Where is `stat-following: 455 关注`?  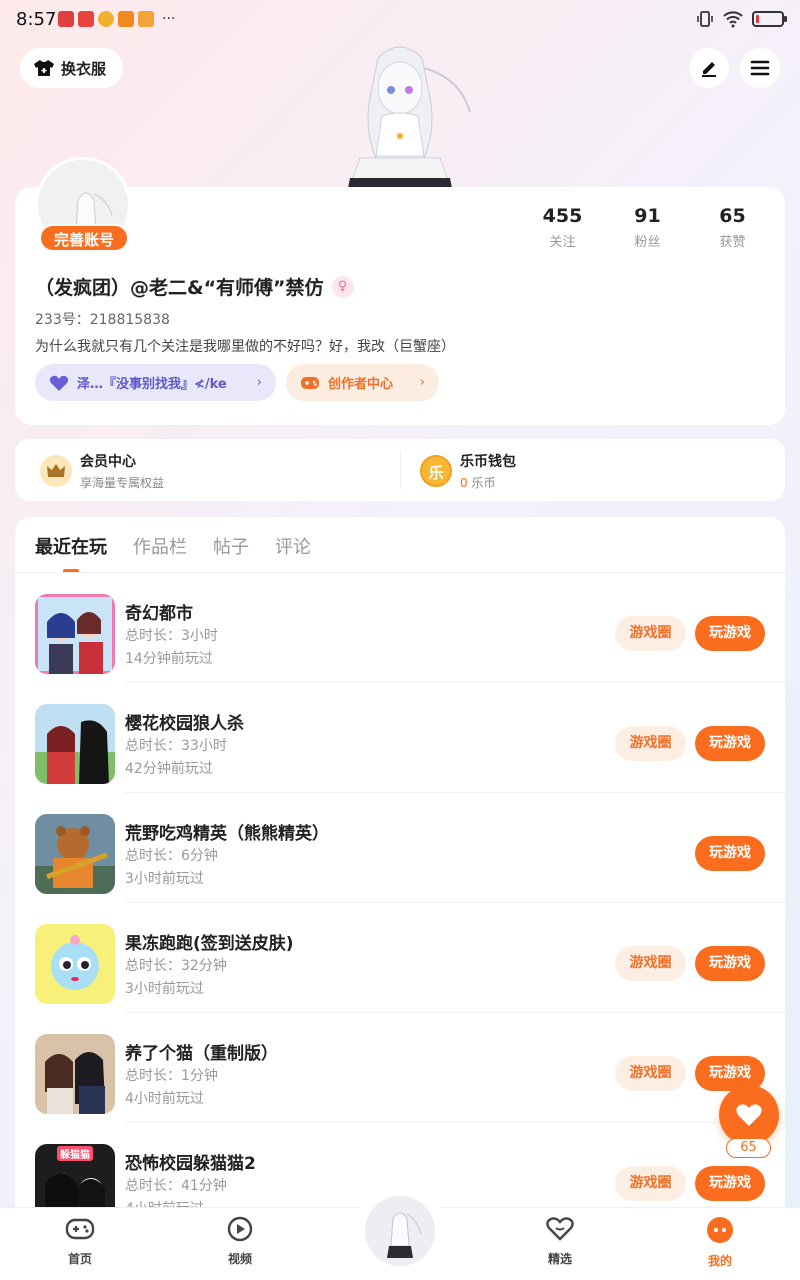
stat-following: 455 关注 is located at coordinates (562, 227).